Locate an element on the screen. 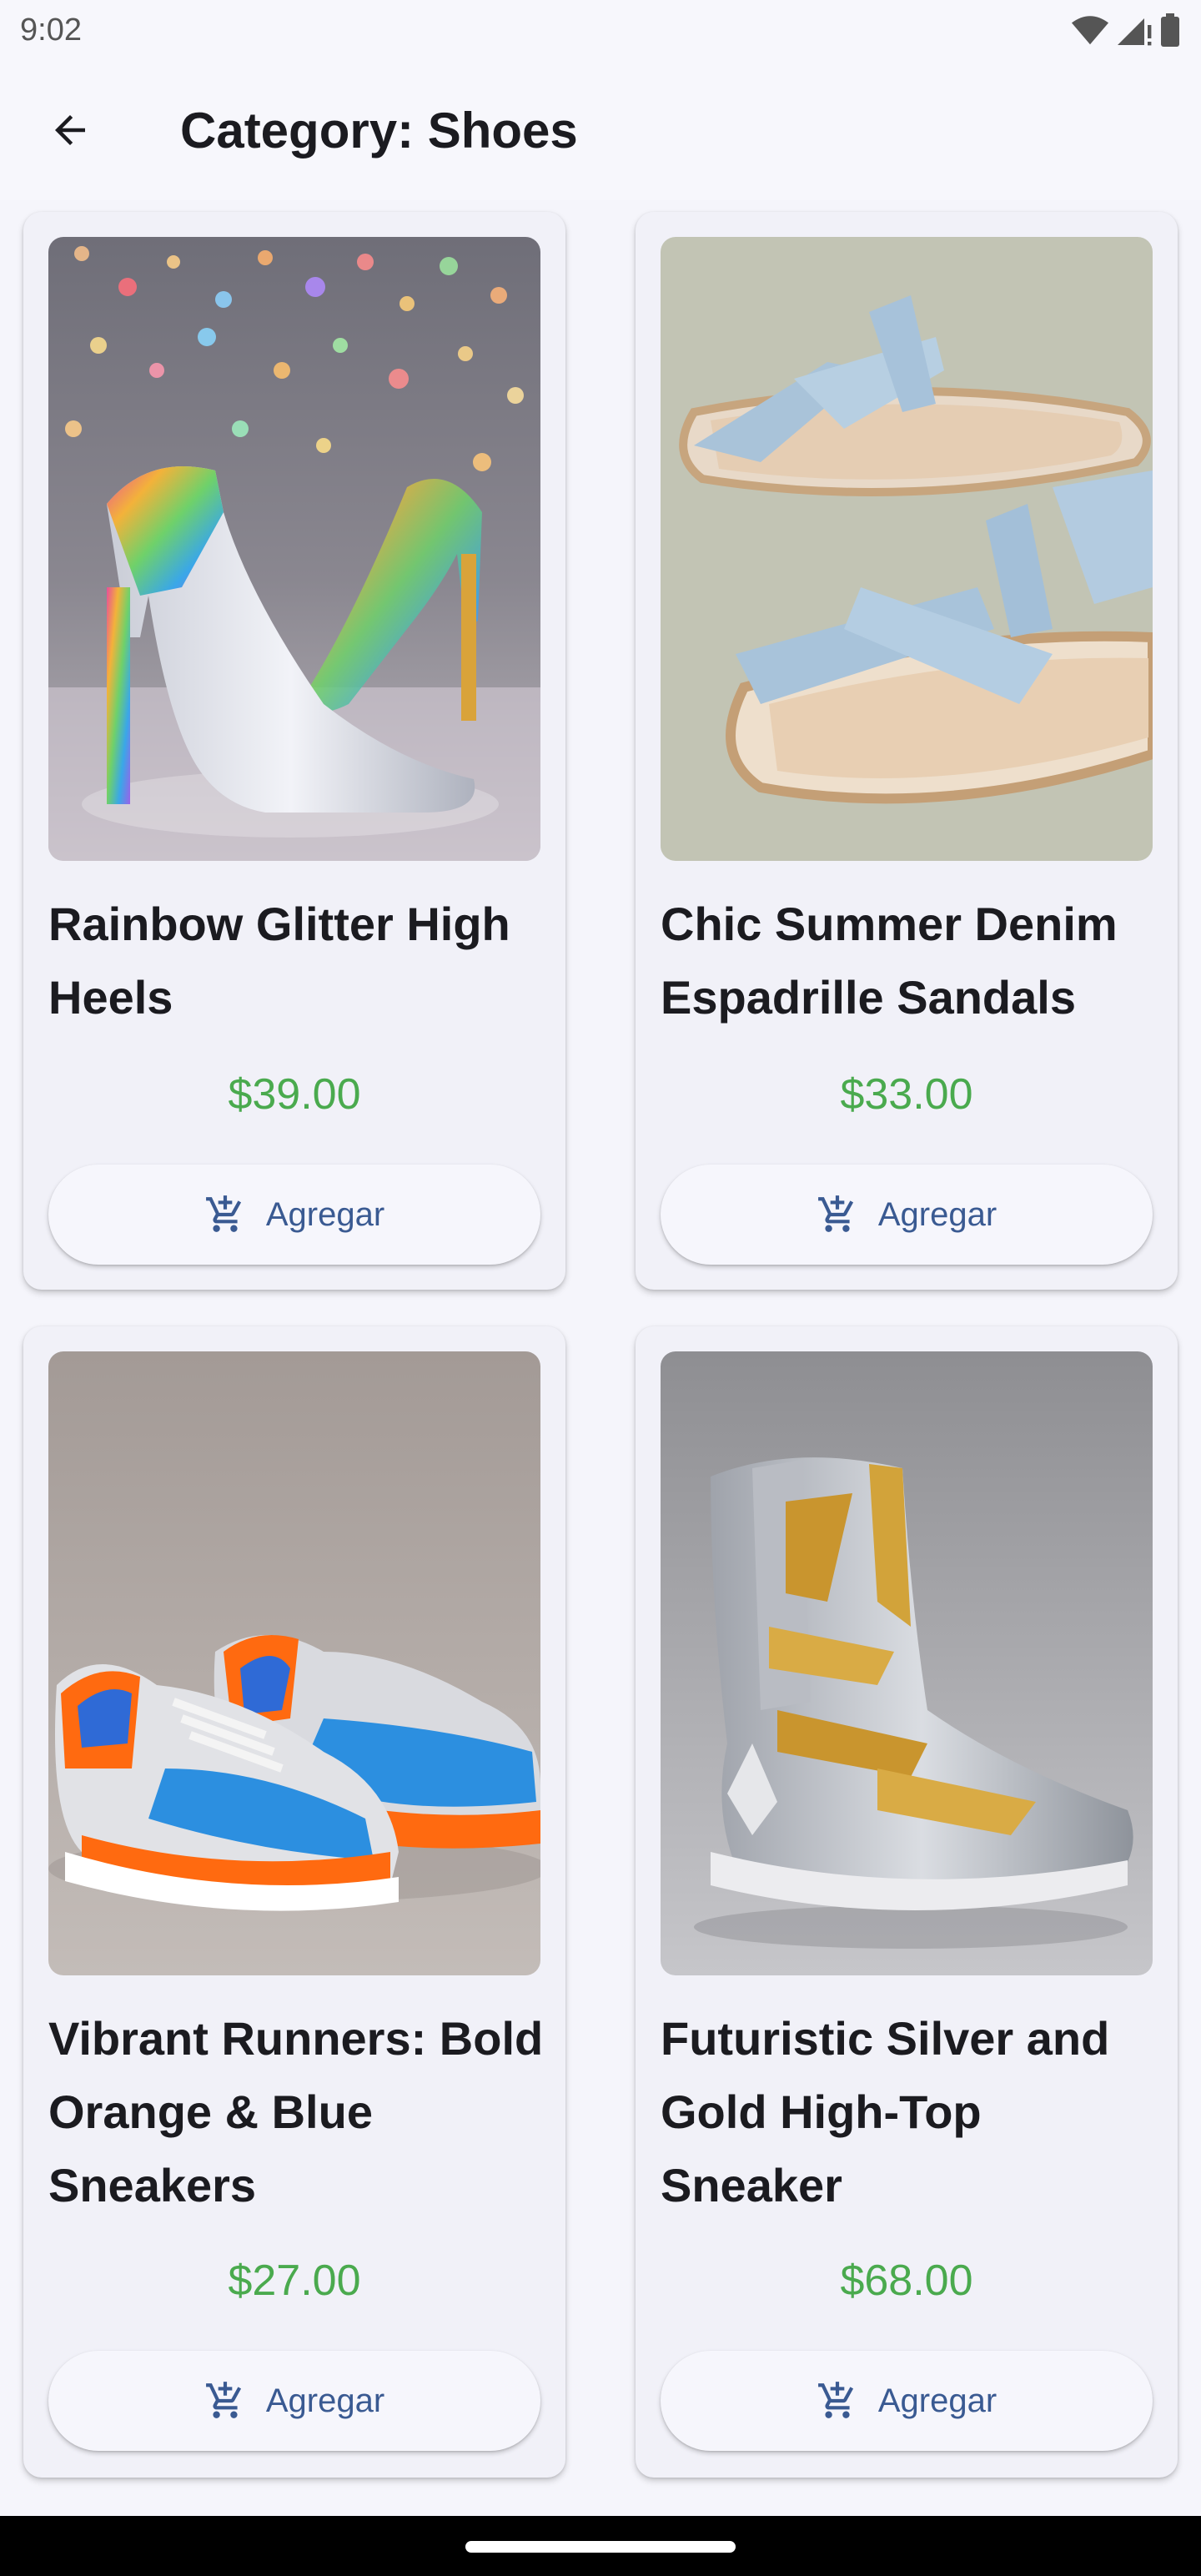  product-title: Rainbow Glitter High Heels is located at coordinates (279, 961).